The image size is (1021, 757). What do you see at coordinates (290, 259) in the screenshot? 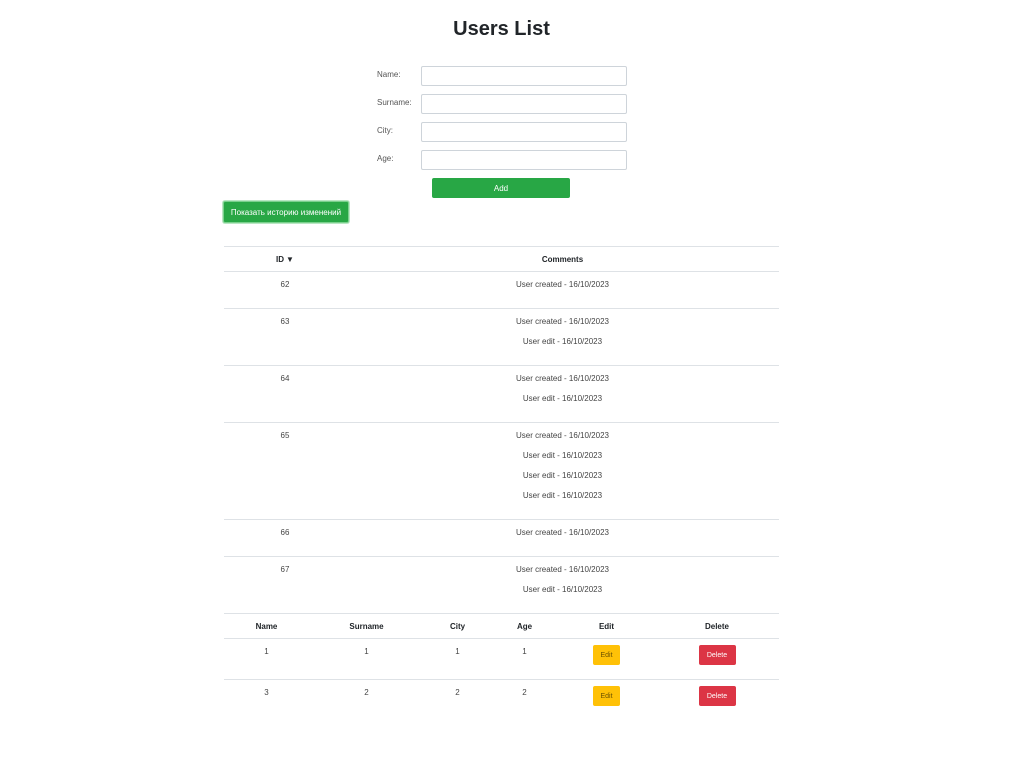
I see `sort-down-icon: ▼` at bounding box center [290, 259].